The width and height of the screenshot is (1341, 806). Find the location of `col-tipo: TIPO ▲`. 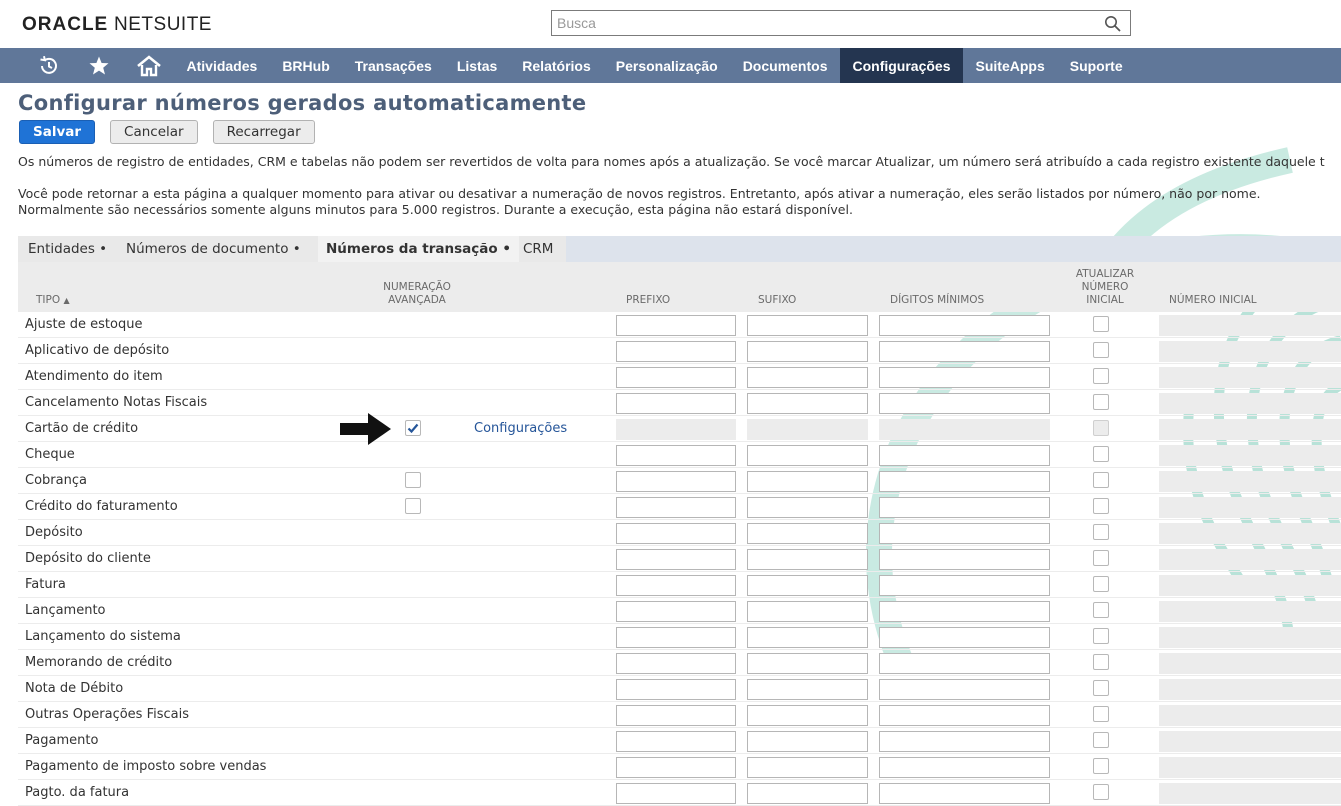

col-tipo: TIPO ▲ is located at coordinates (53, 300).